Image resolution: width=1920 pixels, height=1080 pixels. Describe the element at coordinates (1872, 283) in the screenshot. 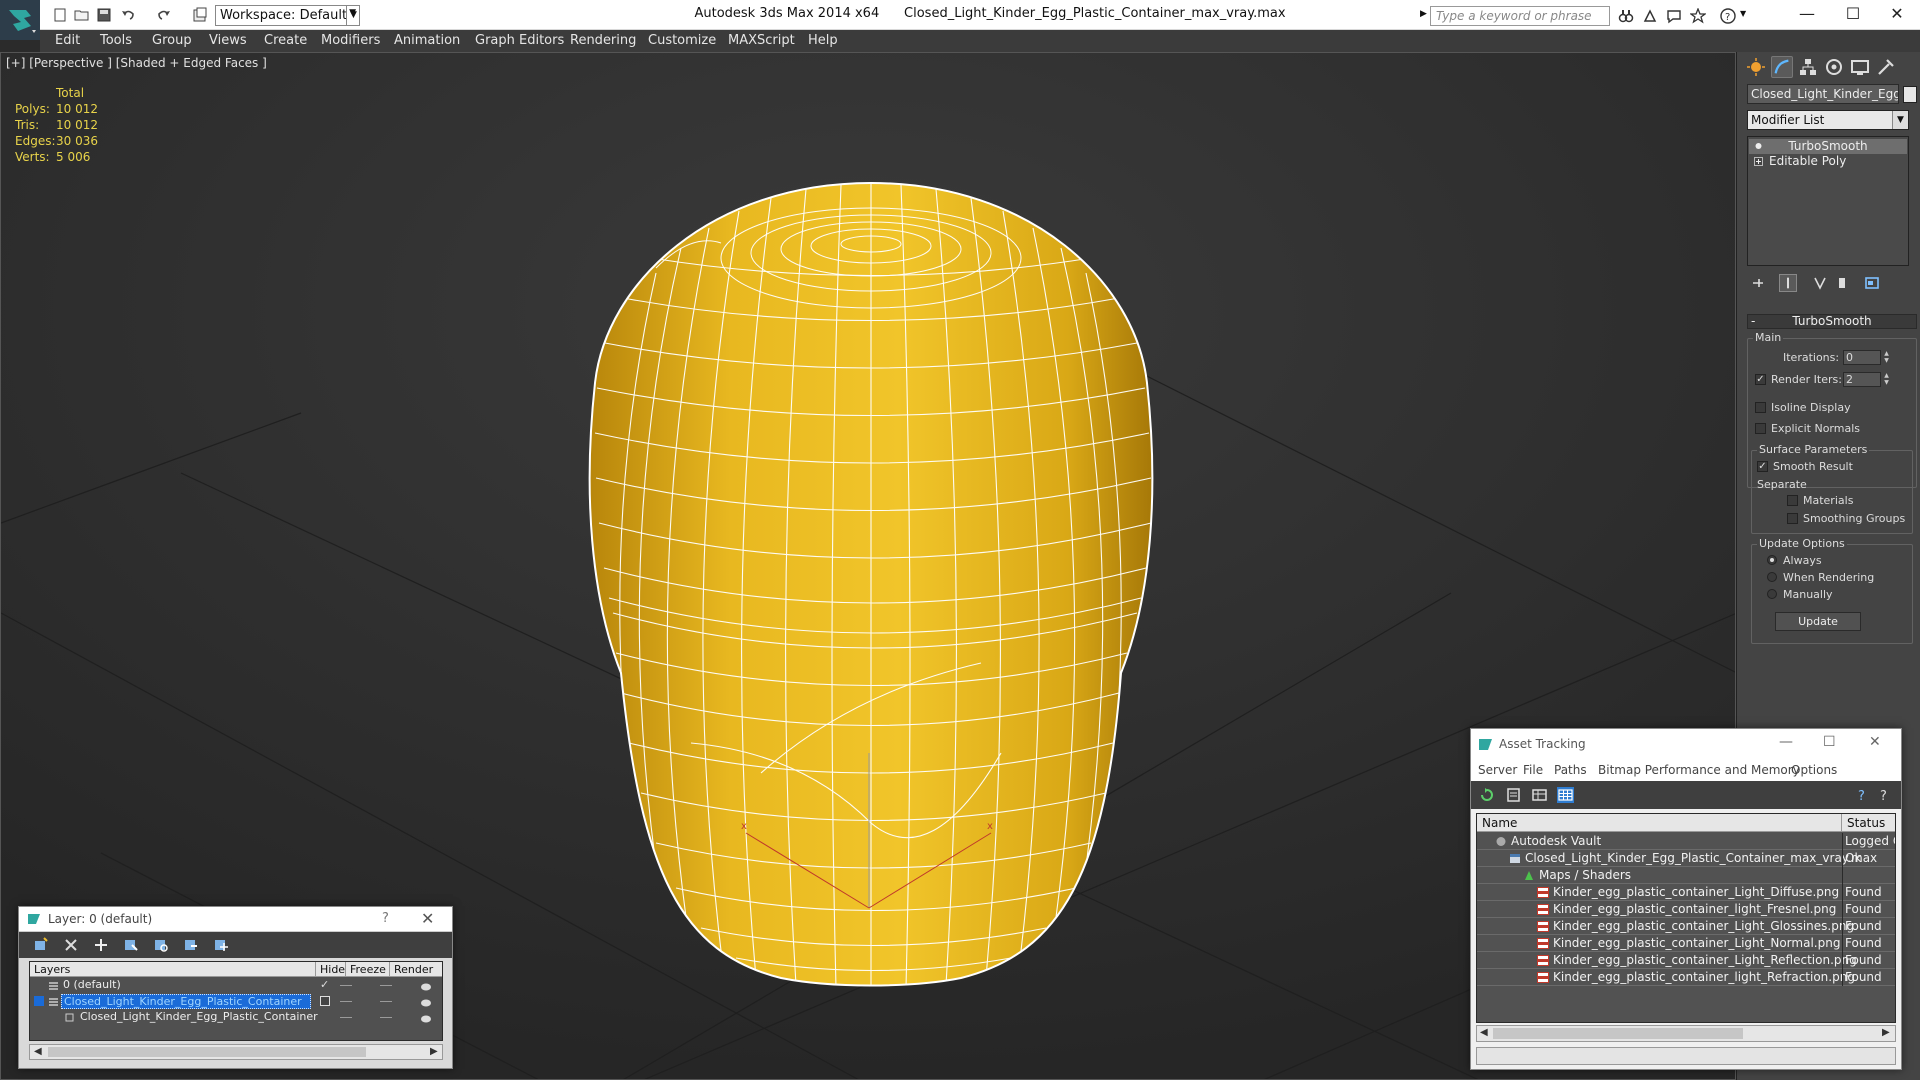

I see `configure-modifier-sets-icon` at that location.